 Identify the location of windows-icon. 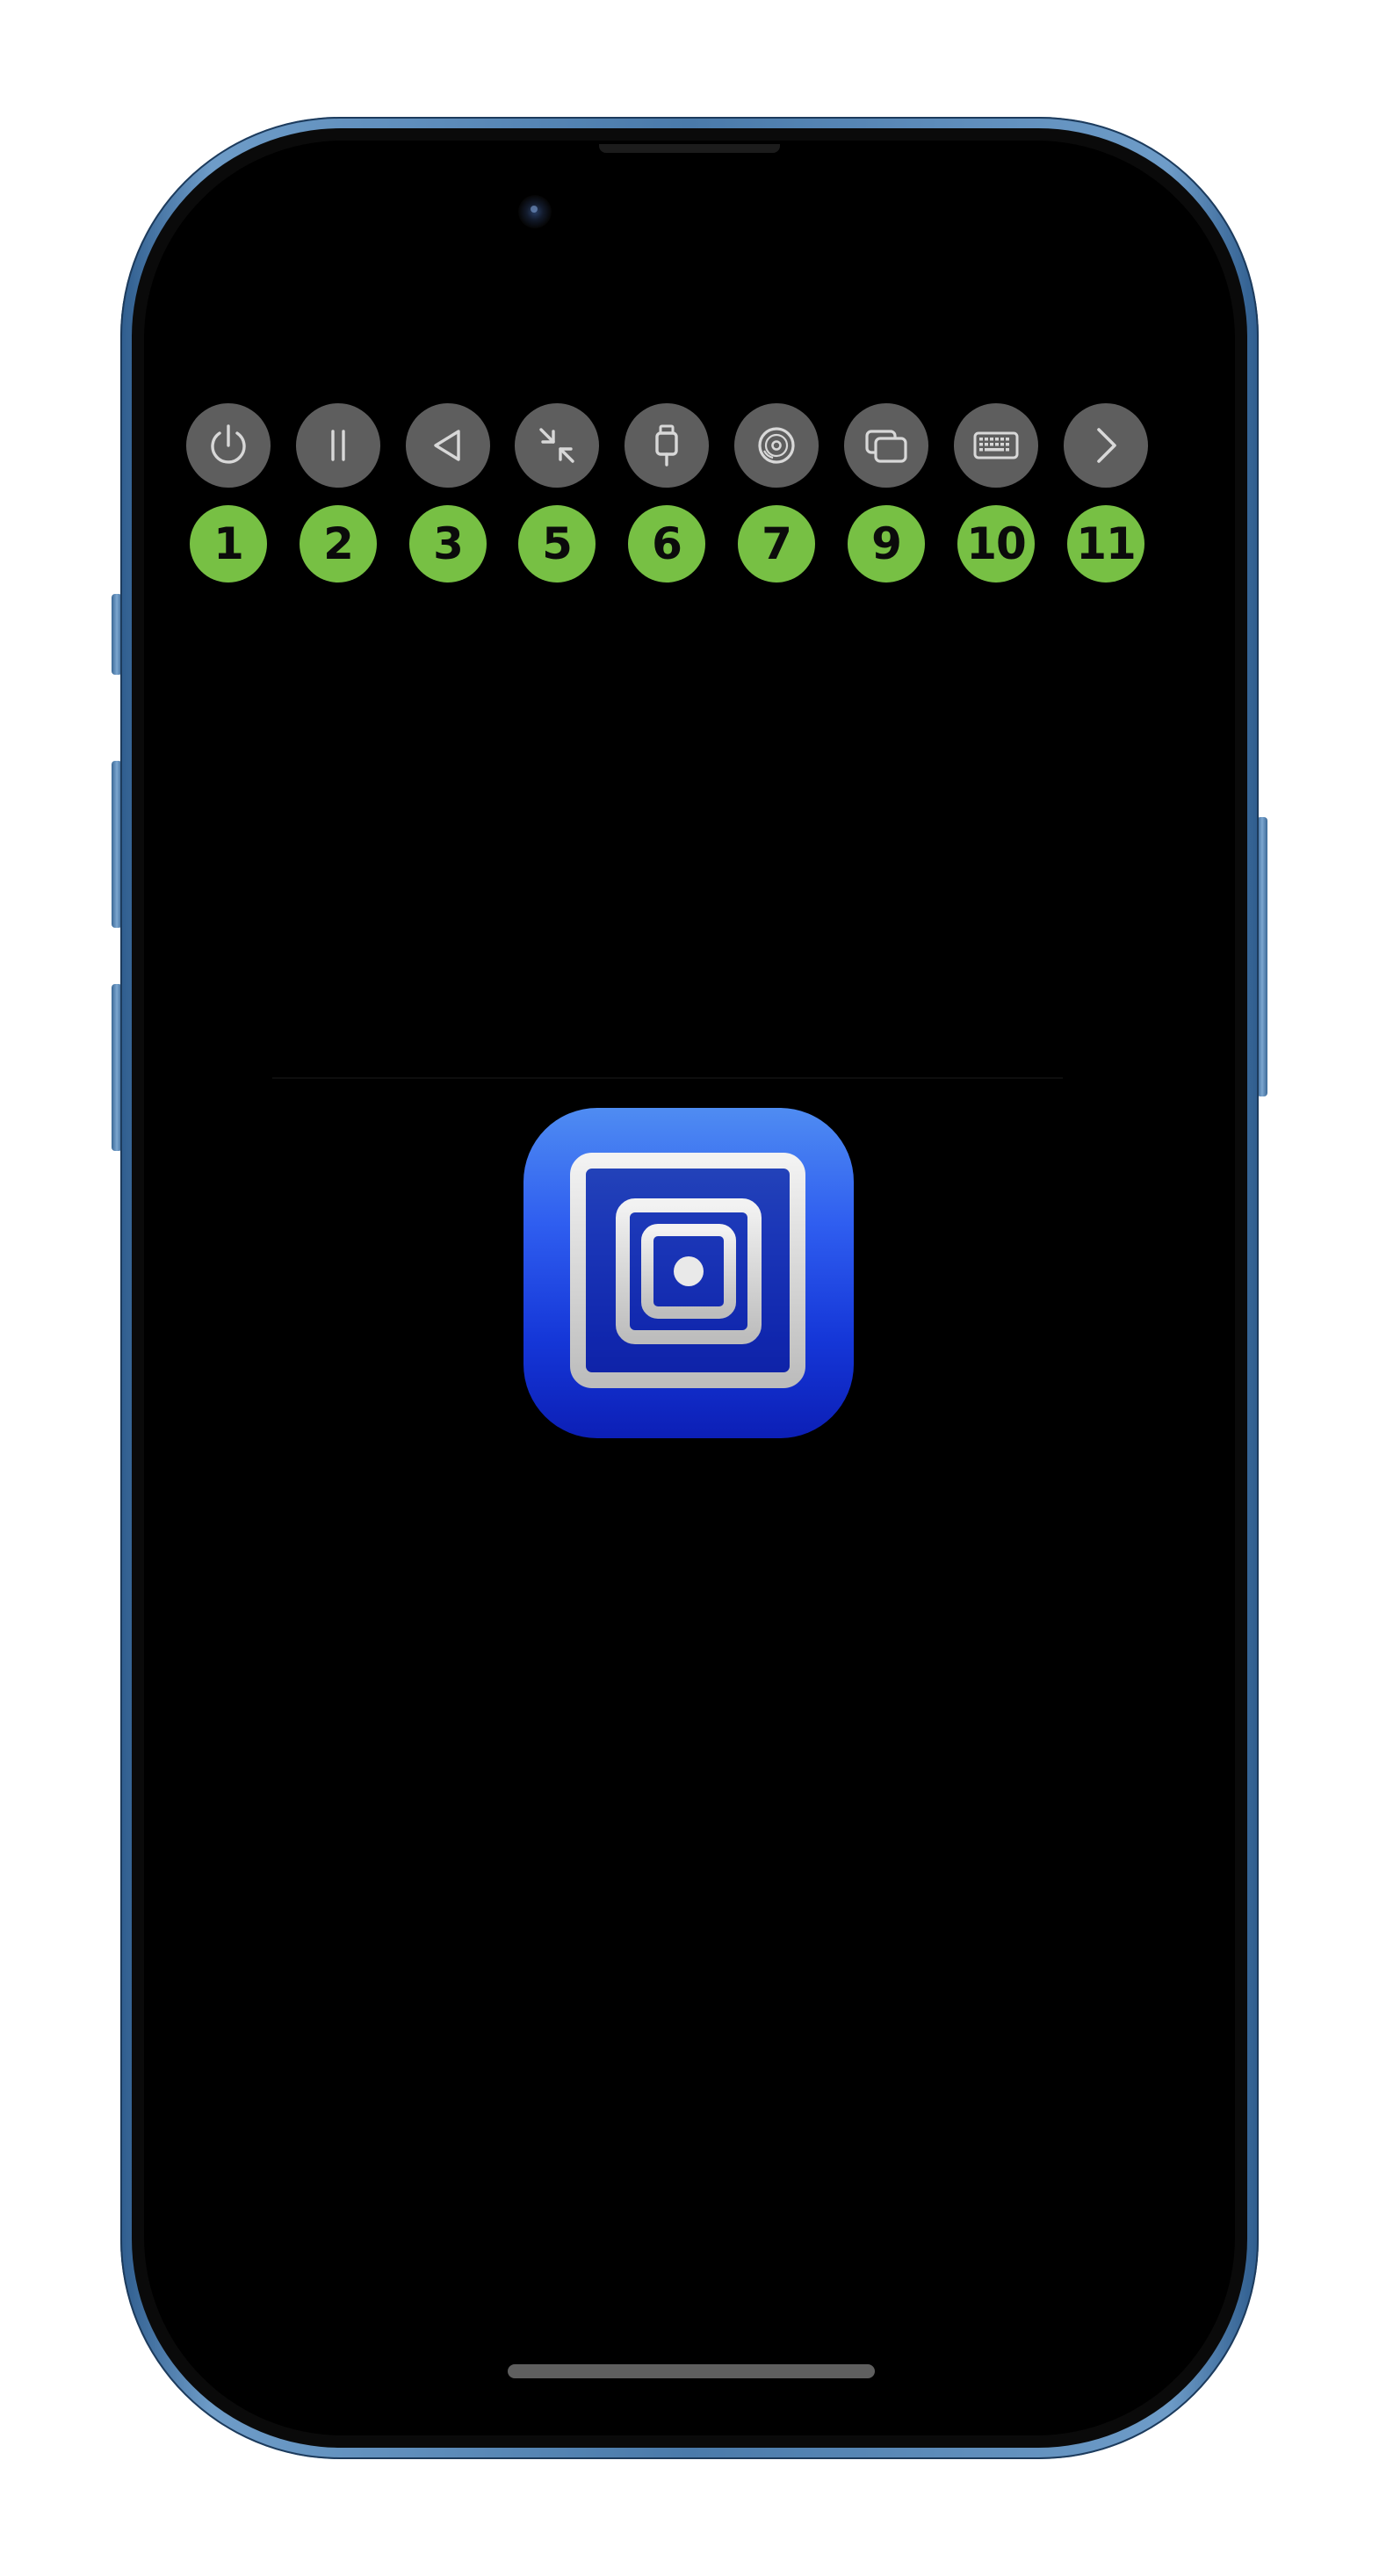
(886, 446).